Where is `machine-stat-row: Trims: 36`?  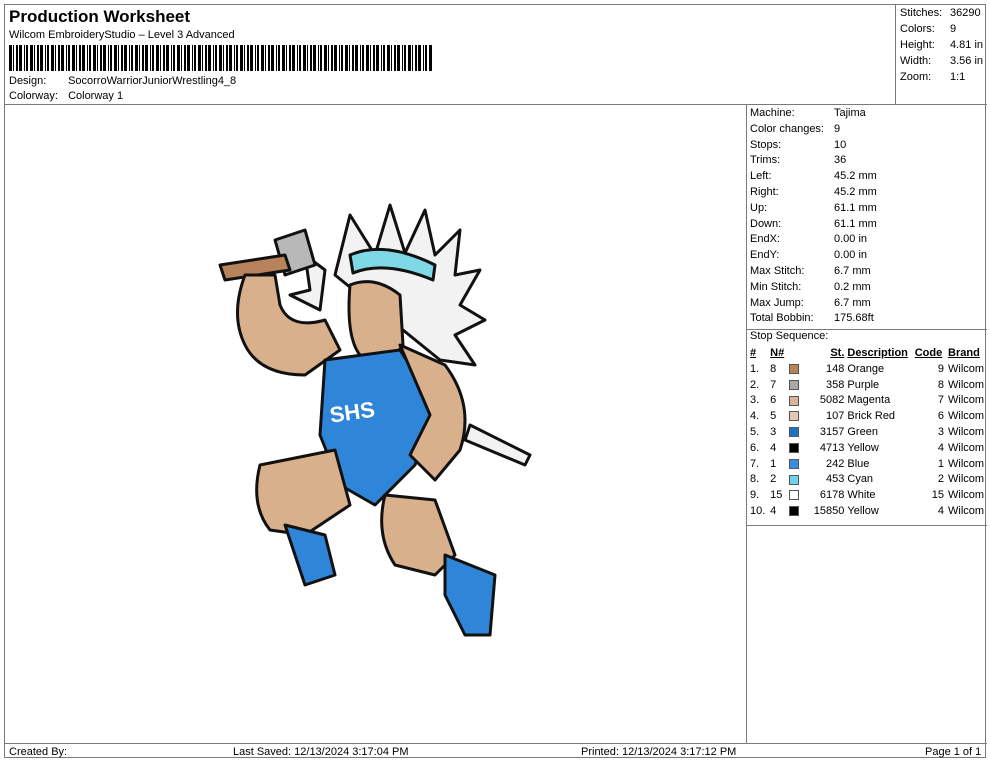
machine-stat-row: Trims: 36 is located at coordinates (798, 160).